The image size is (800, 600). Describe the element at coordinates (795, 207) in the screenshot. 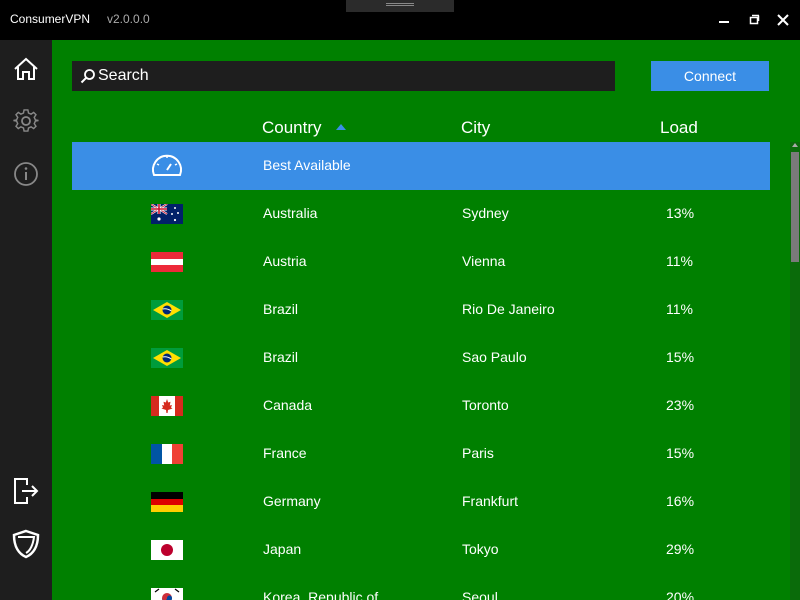

I see `scroll-thumb` at that location.